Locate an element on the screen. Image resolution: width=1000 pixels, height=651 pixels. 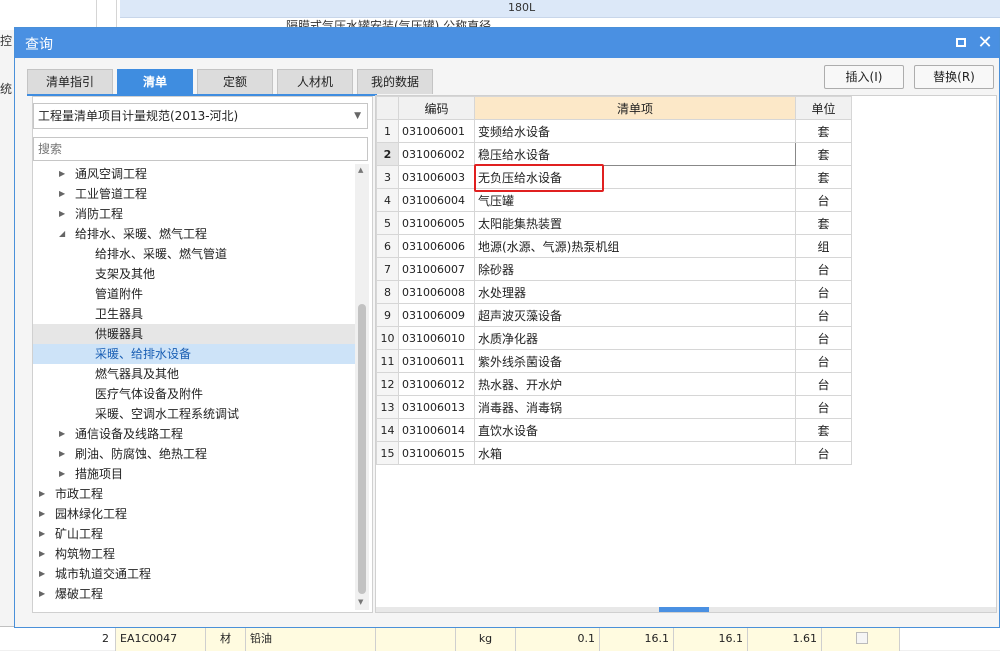
item-name: 稳压给水设备 is located at coordinates (635, 154).